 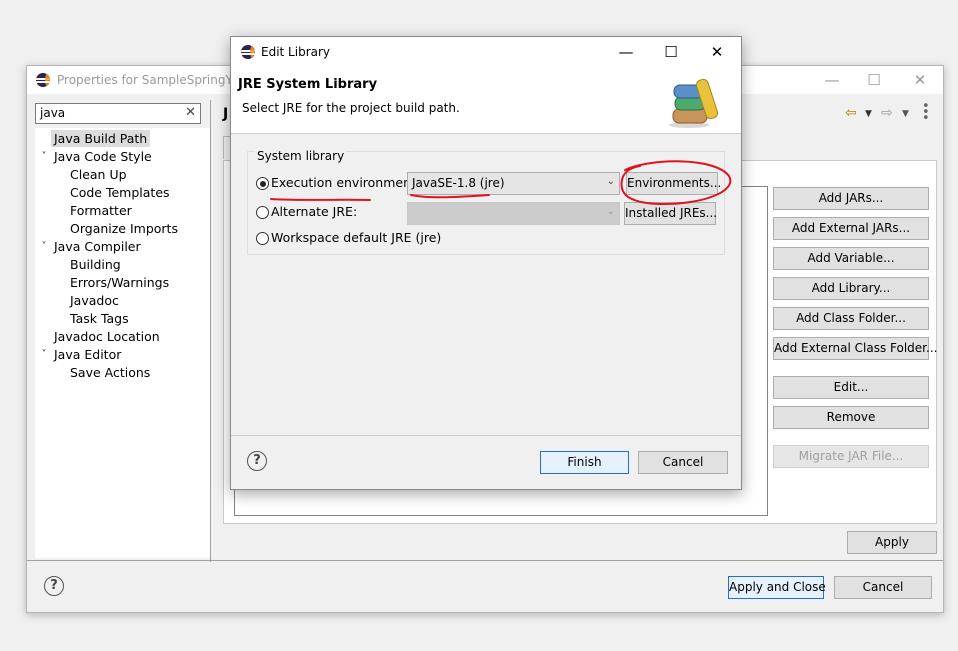 What do you see at coordinates (87, 354) in the screenshot?
I see `tree-item: Java Editor` at bounding box center [87, 354].